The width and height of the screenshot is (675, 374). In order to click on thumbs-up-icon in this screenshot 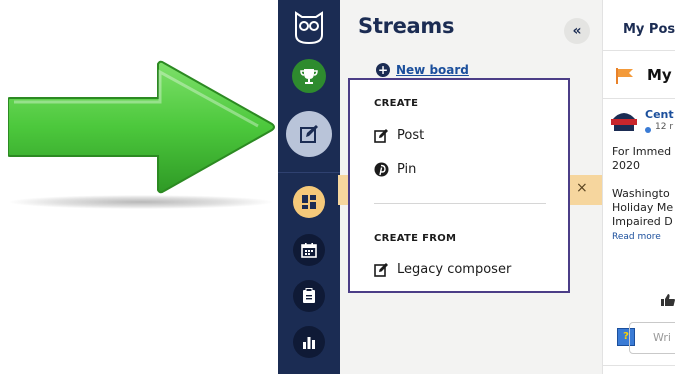, I will do `click(668, 300)`.